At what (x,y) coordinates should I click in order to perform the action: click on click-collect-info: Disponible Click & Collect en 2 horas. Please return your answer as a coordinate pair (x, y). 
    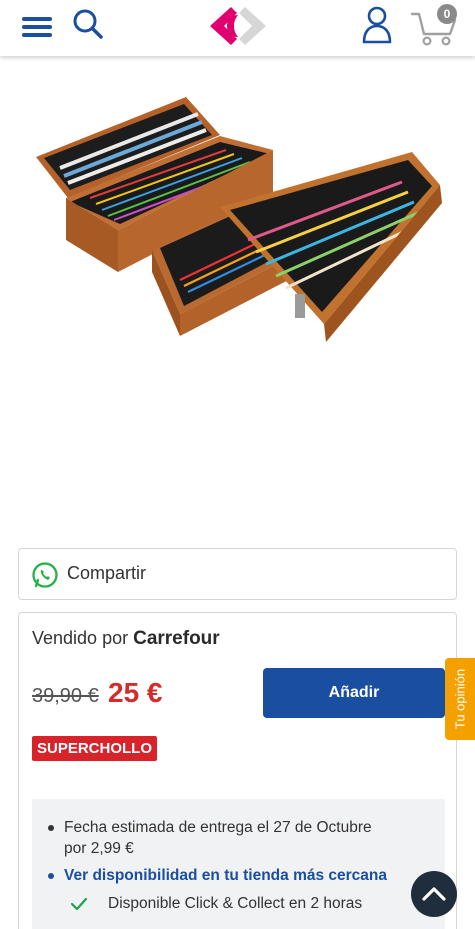
    Looking at the image, I should click on (222, 904).